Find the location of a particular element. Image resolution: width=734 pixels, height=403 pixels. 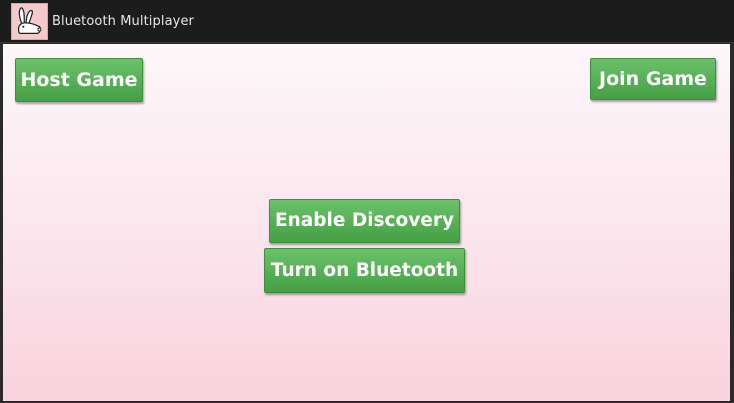

title-bar: Bluetooth Multiplayer is located at coordinates (367, 21).